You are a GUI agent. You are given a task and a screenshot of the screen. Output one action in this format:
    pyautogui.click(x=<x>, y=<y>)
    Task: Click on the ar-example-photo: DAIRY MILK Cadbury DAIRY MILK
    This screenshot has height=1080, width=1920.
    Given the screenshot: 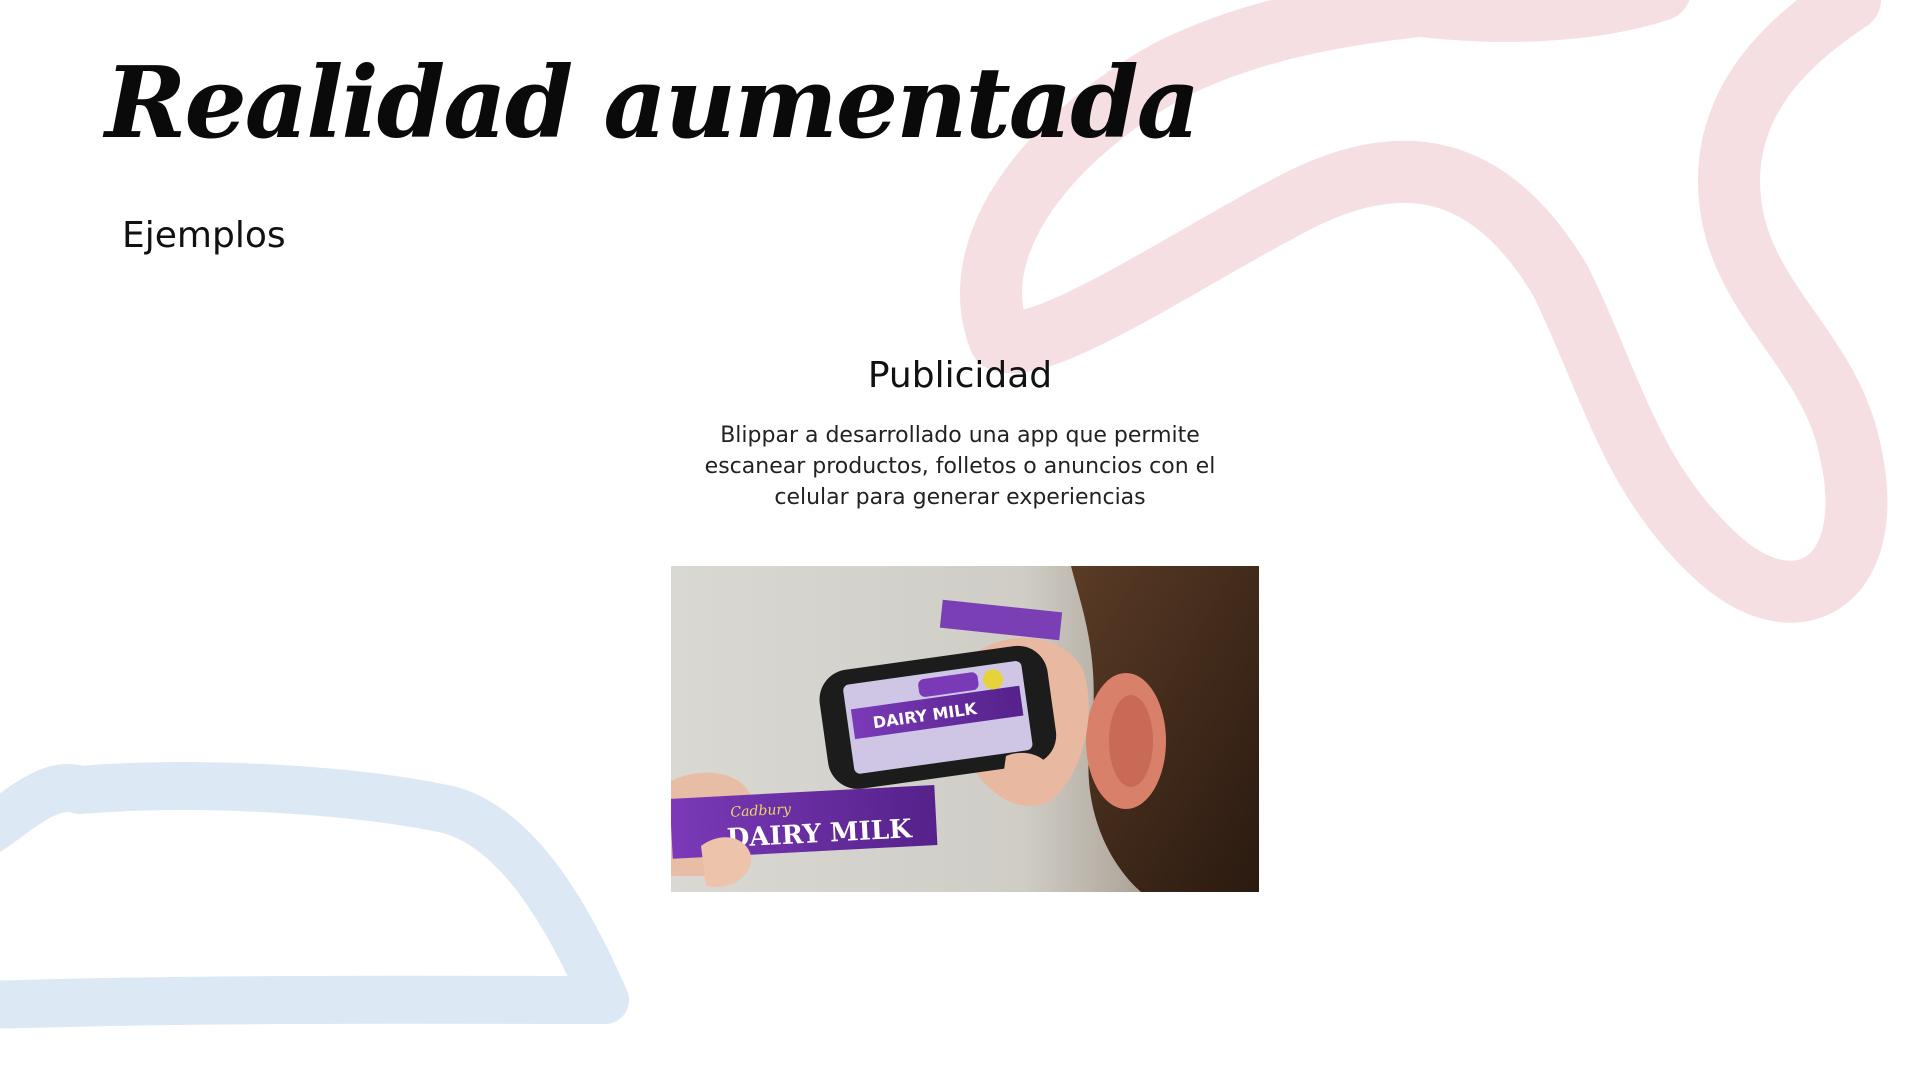 What is the action you would take?
    pyautogui.click(x=965, y=729)
    